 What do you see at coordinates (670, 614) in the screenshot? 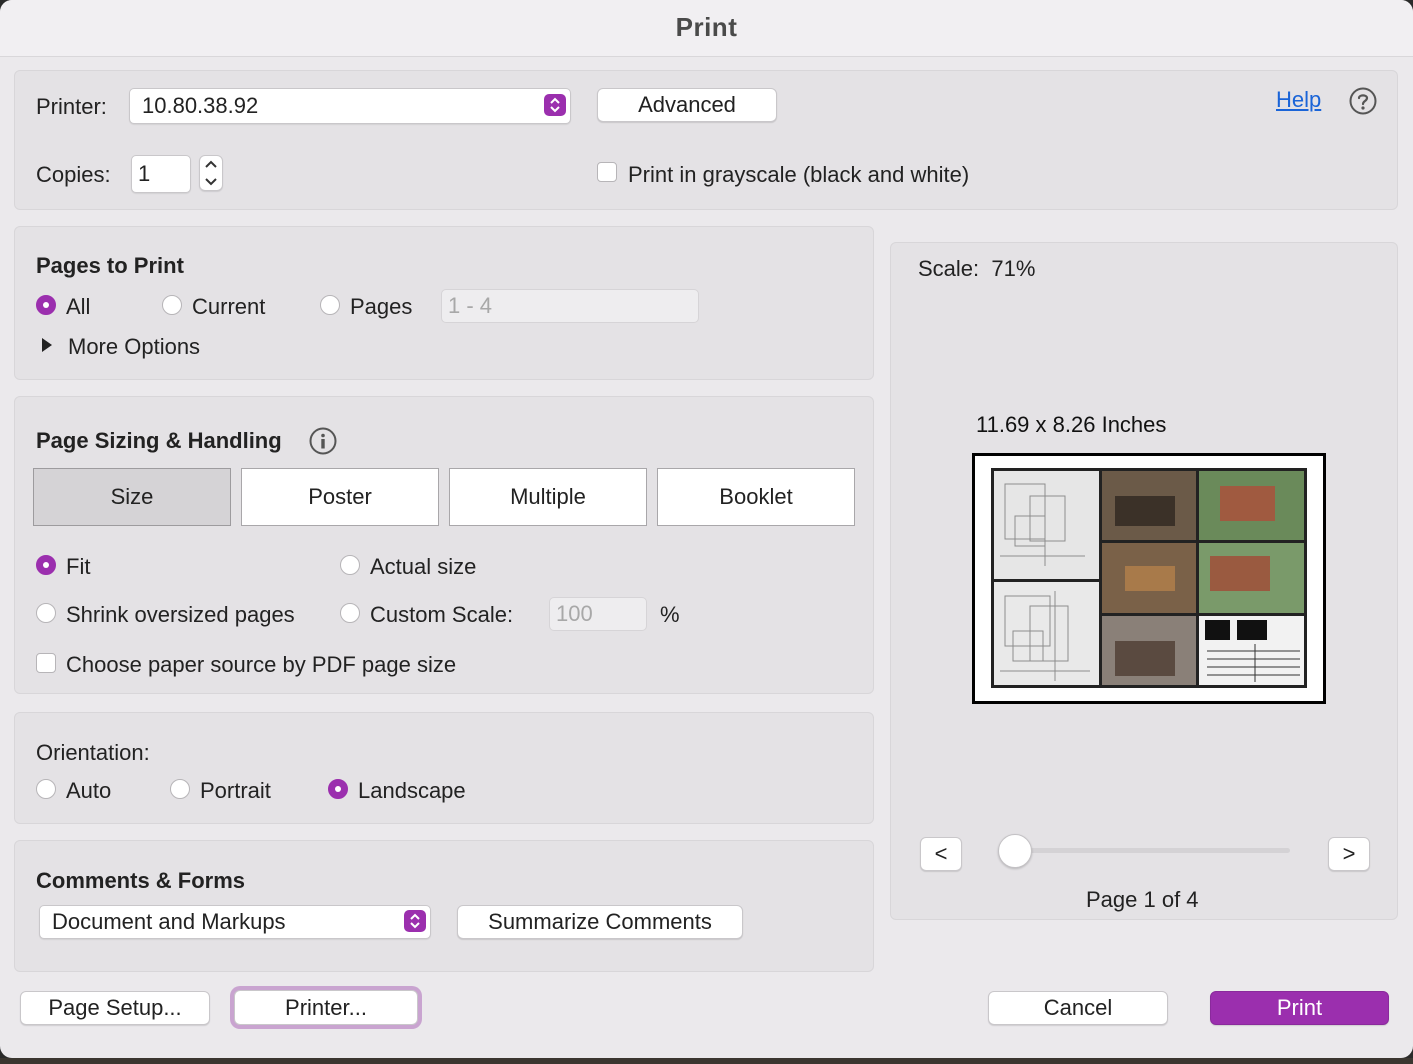
I see `percent-label: %` at bounding box center [670, 614].